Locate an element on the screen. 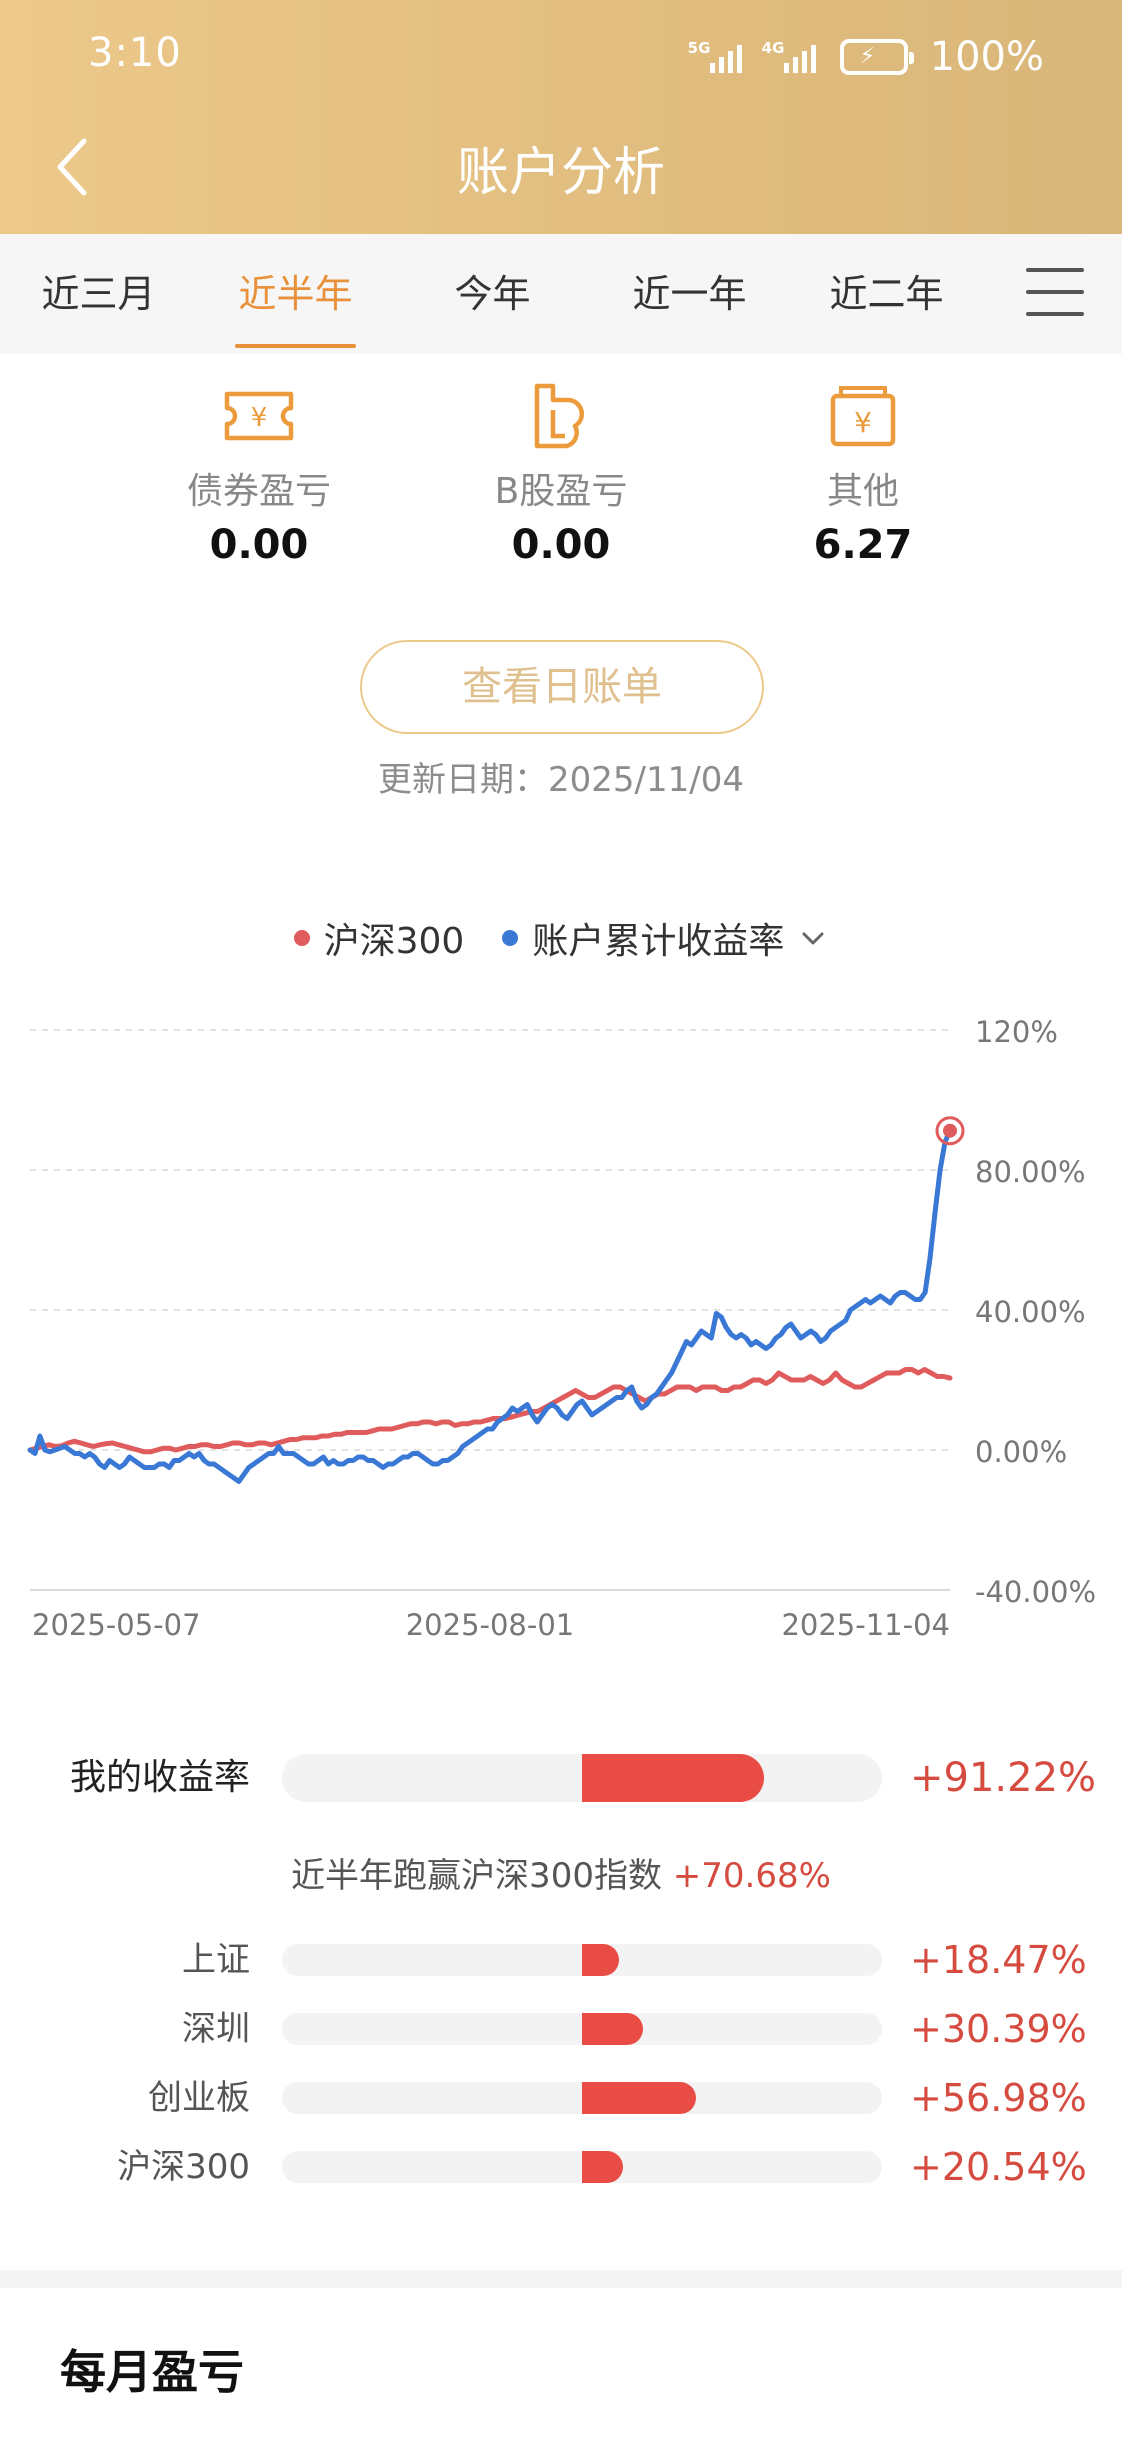 This screenshot has height=2442, width=1122. my-return-label: 我的收益率 is located at coordinates (159, 1777).